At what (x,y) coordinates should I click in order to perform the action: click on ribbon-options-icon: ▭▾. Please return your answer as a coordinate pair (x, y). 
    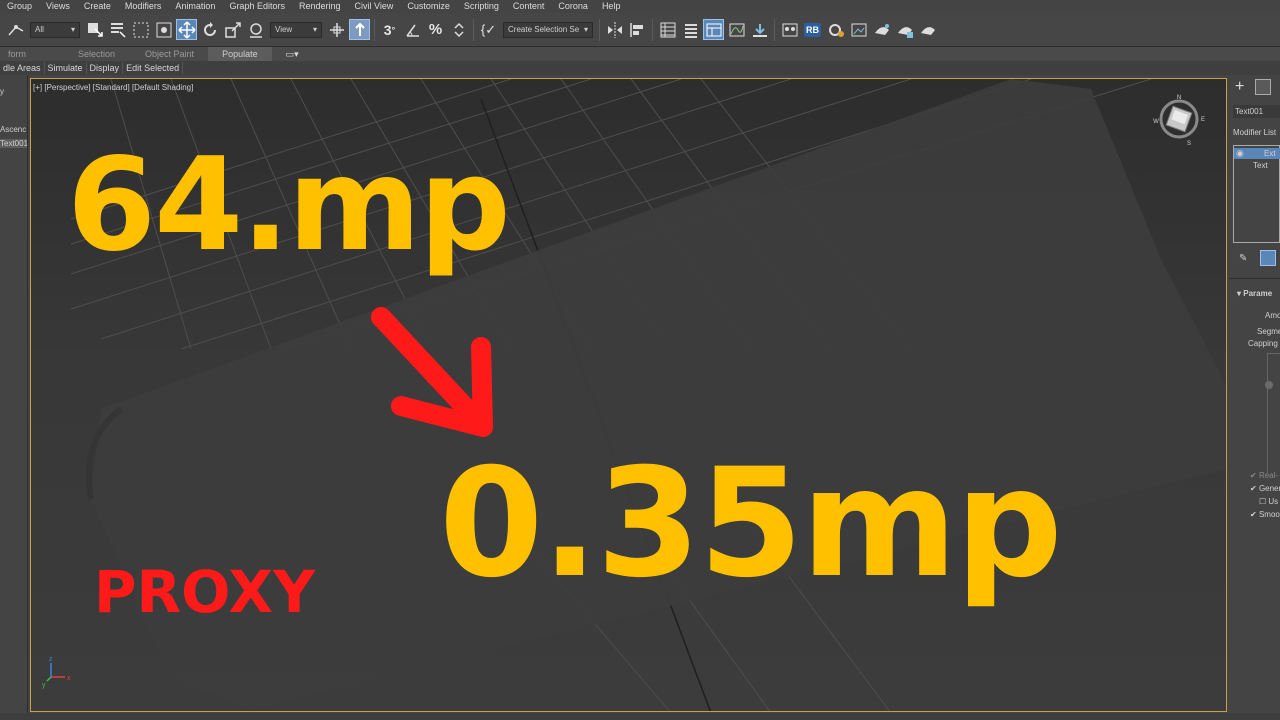
    Looking at the image, I should click on (292, 54).